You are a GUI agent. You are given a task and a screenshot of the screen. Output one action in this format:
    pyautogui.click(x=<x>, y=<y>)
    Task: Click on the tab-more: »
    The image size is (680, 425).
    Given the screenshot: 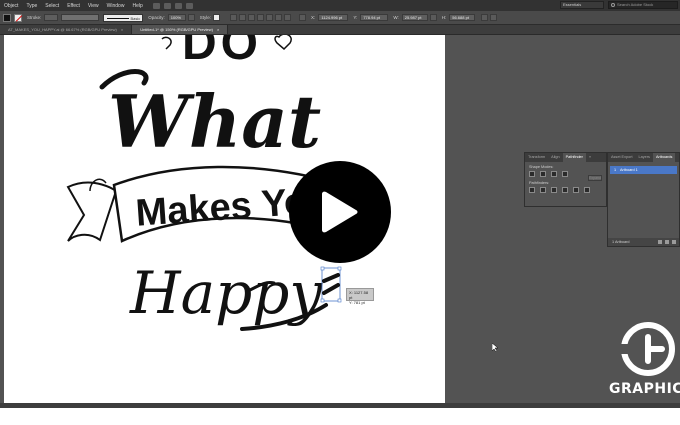 What is the action you would take?
    pyautogui.click(x=590, y=157)
    